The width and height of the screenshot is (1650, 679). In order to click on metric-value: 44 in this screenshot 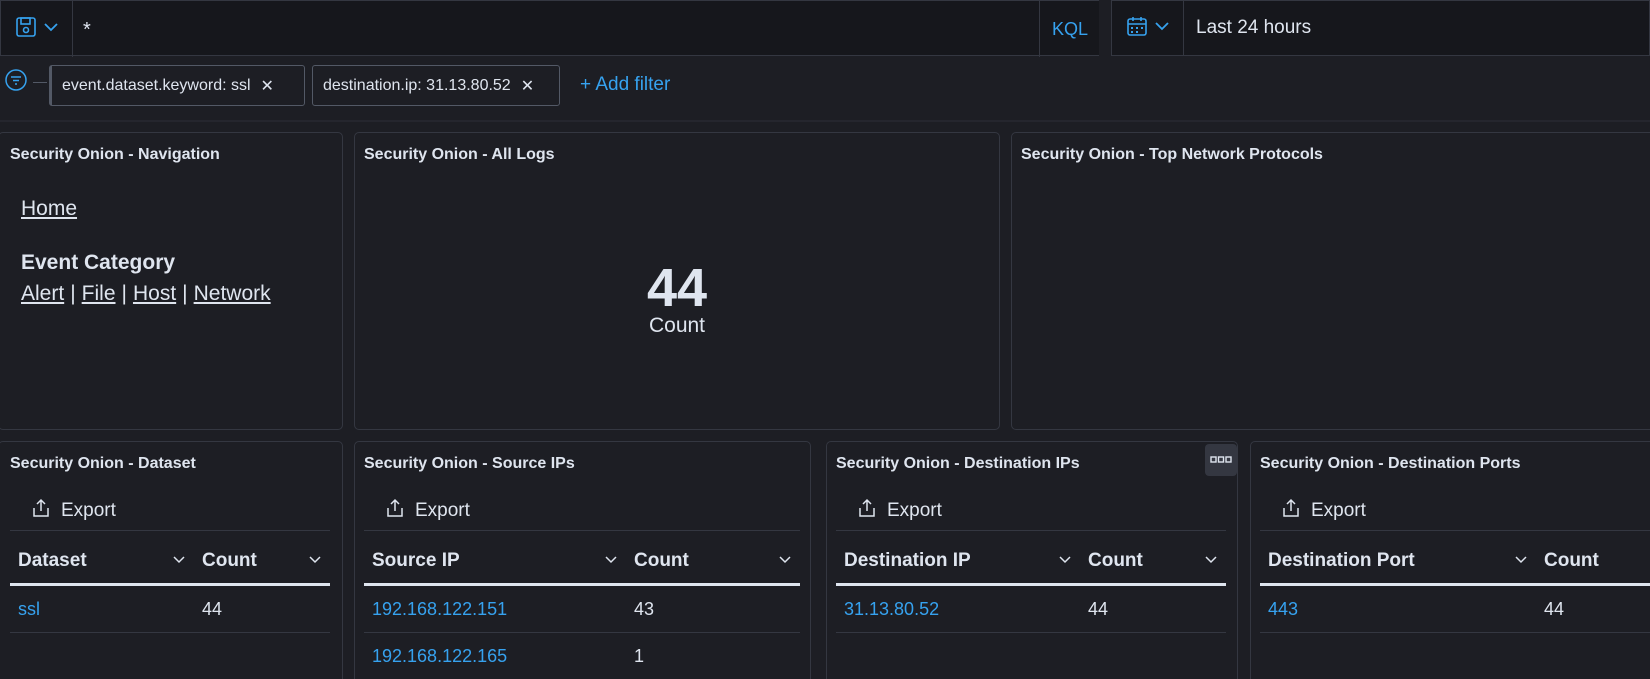, I will do `click(677, 288)`.